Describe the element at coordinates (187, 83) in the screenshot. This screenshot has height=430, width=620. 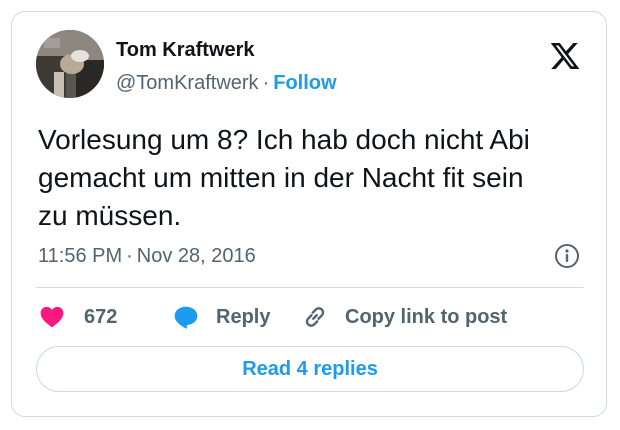
I see `author-handle: @TomKraftwerk` at that location.